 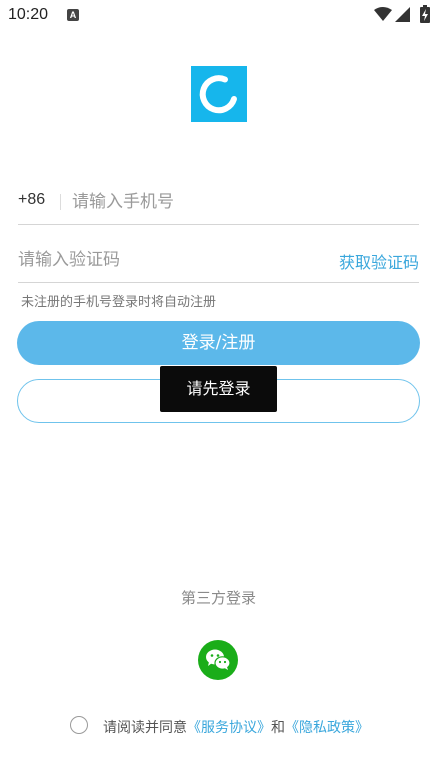 What do you see at coordinates (402, 14) in the screenshot?
I see `signal-icon` at bounding box center [402, 14].